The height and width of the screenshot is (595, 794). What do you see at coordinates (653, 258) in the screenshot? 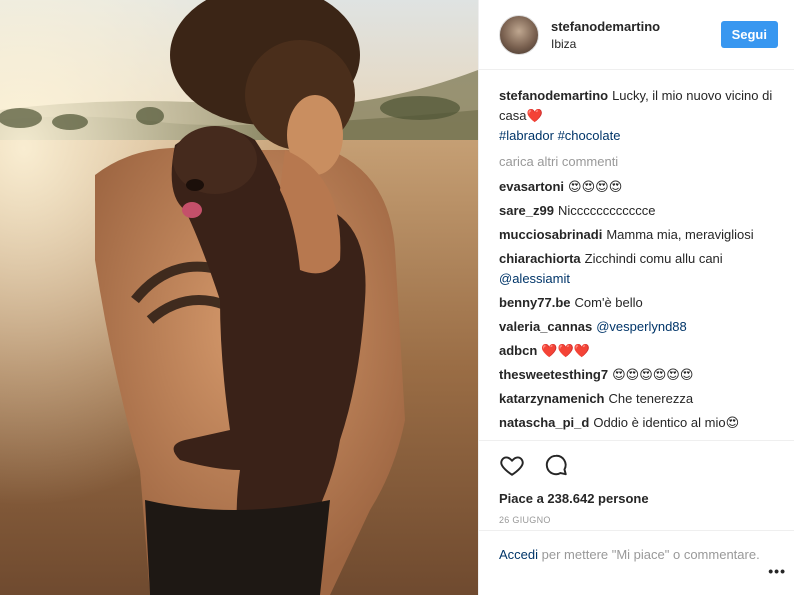
I see `comment-text: Zicchindi comu allu cani` at bounding box center [653, 258].